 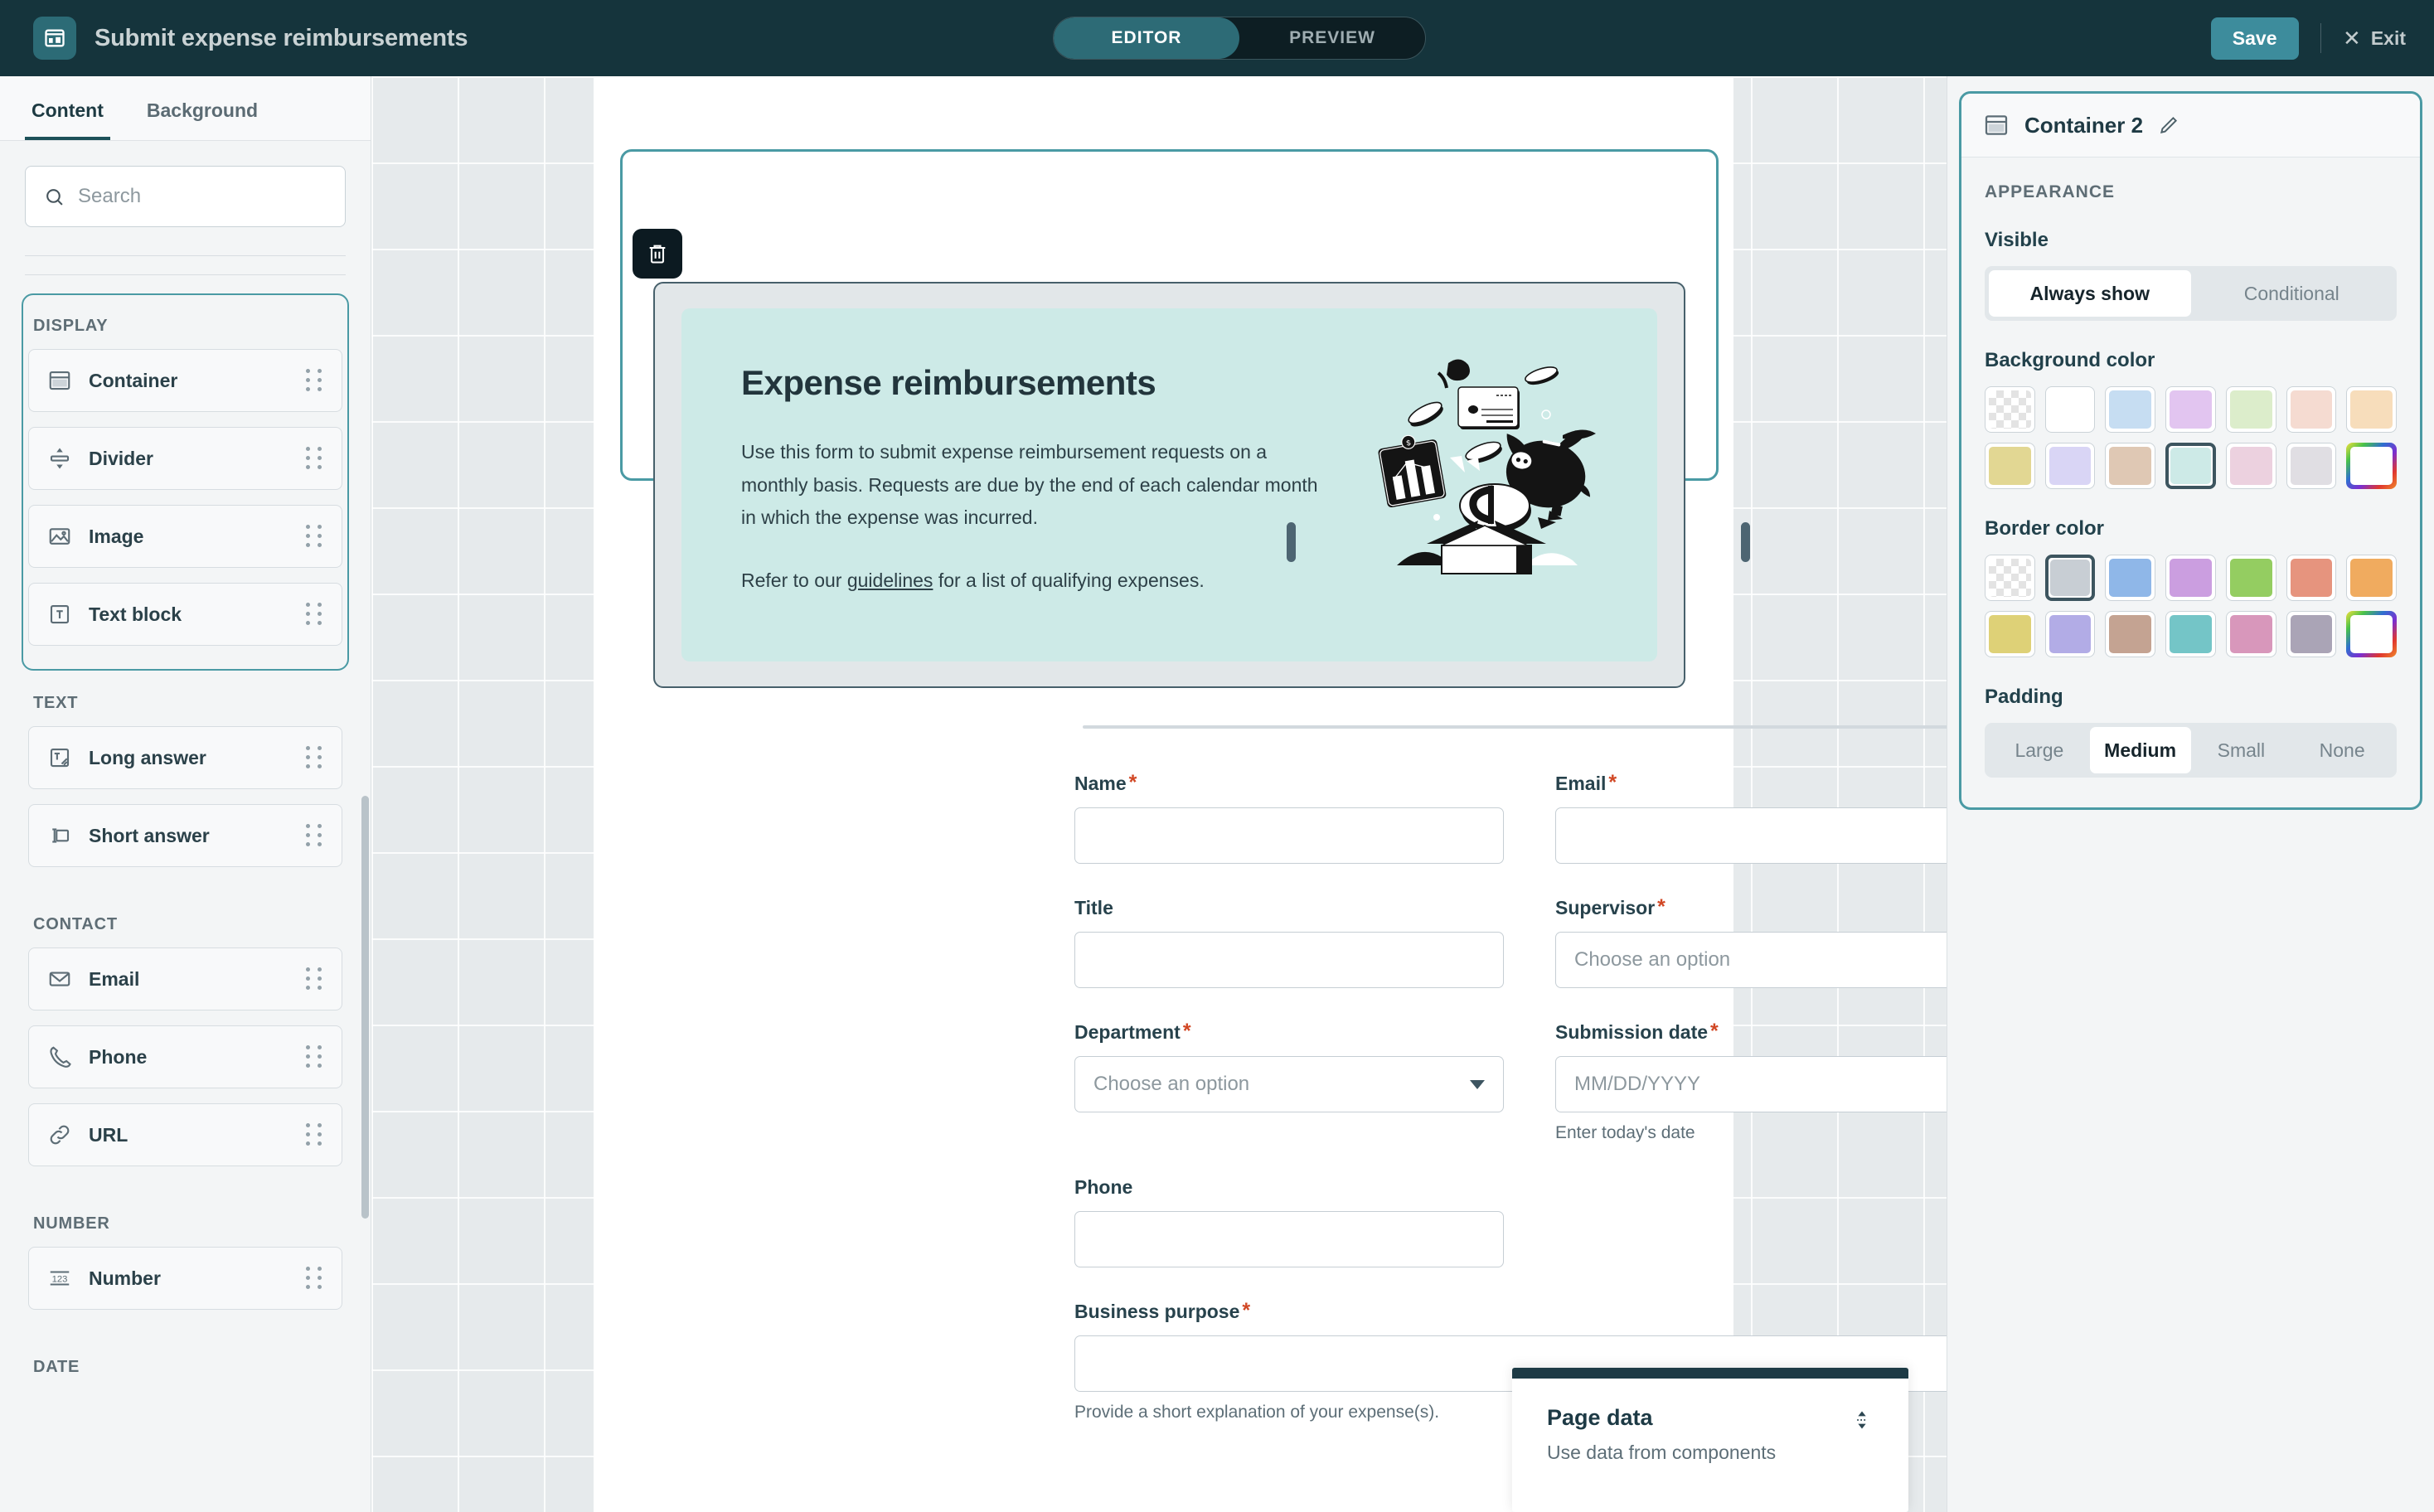 What do you see at coordinates (2050, 191) in the screenshot?
I see `appearance-section-title: APPEARANCE` at bounding box center [2050, 191].